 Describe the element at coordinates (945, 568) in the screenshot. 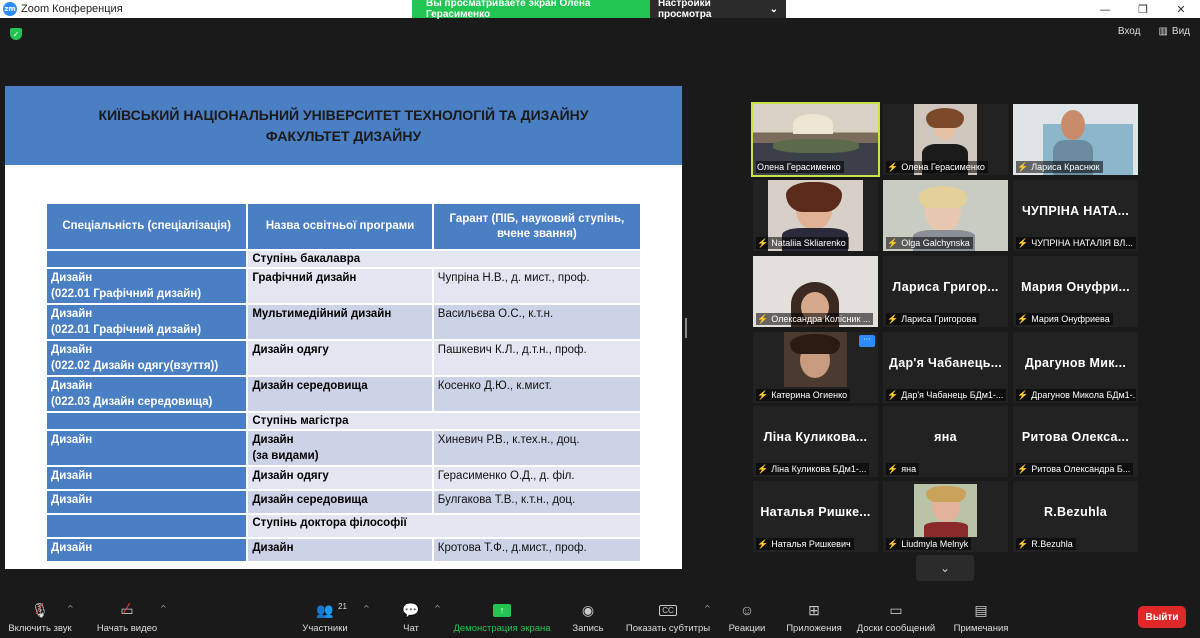

I see `gallery-next-page-button: ⌄` at that location.